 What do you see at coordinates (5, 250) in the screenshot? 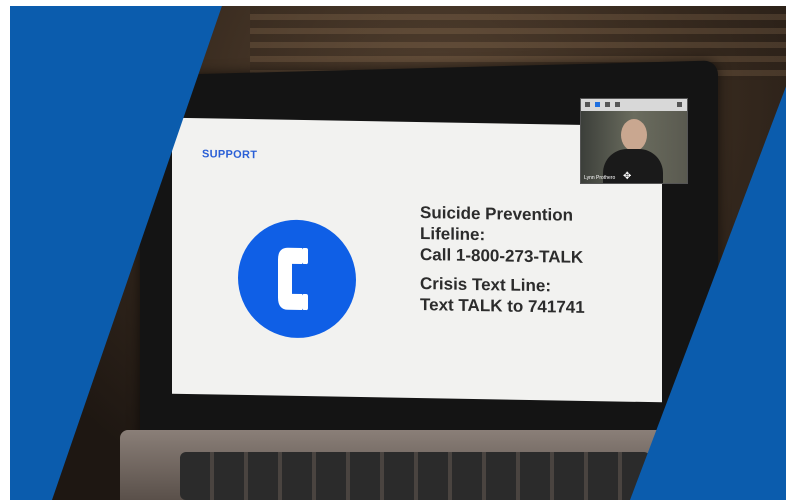
I see `white-left-edge` at bounding box center [5, 250].